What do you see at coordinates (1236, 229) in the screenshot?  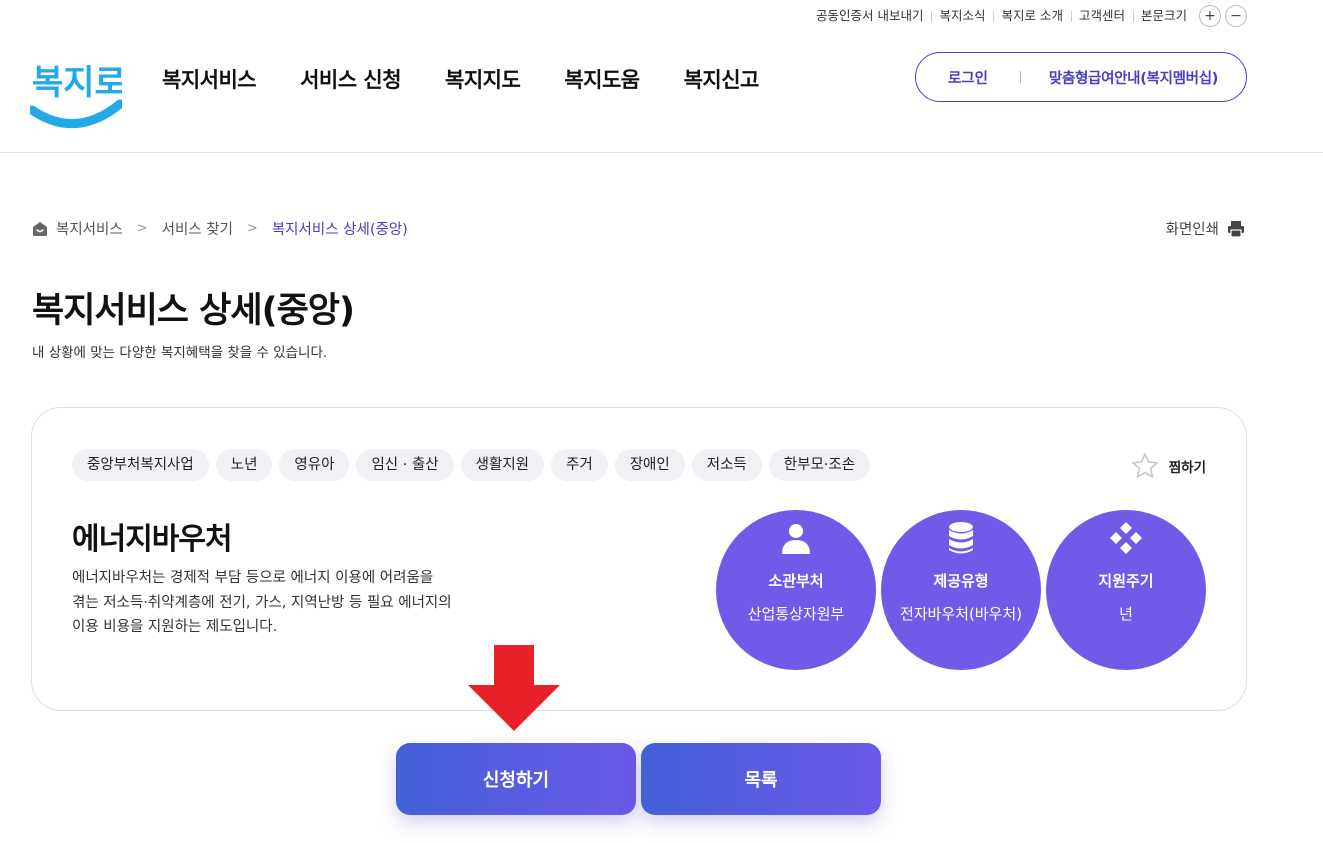 I see `printer-icon` at bounding box center [1236, 229].